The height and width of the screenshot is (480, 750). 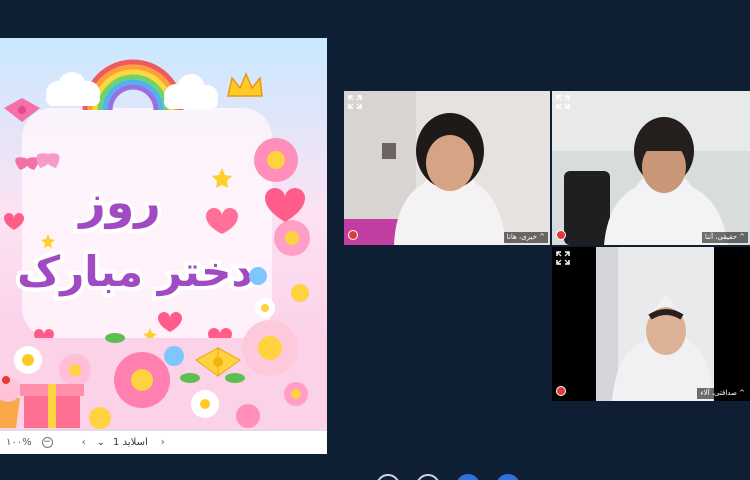 I want to click on video-tile: ^ خیری، هانا, so click(x=447, y=168).